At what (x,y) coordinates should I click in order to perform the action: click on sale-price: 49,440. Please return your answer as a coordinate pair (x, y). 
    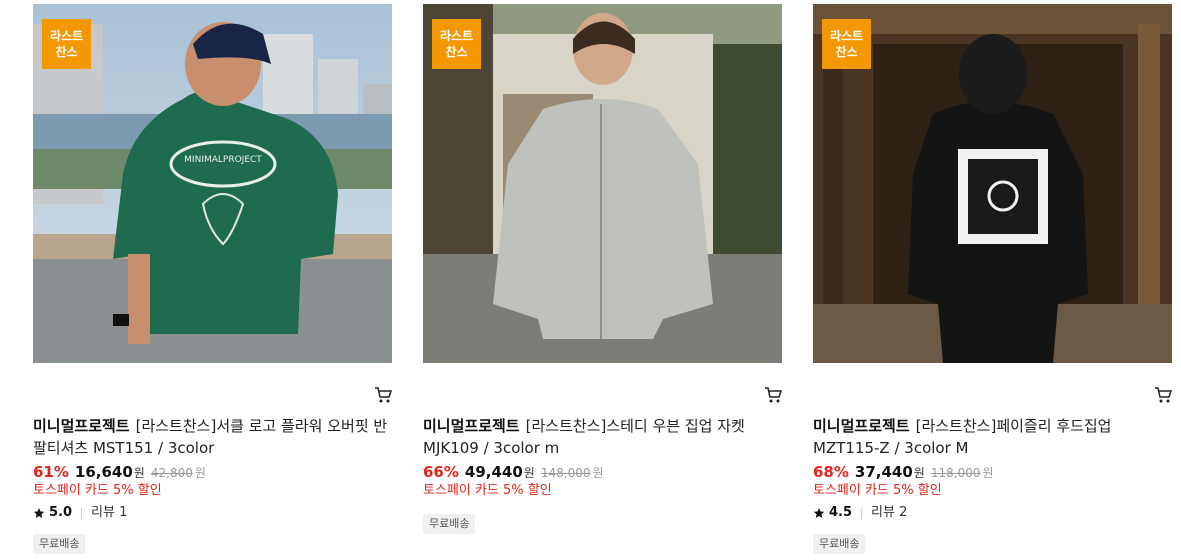
    Looking at the image, I should click on (493, 472).